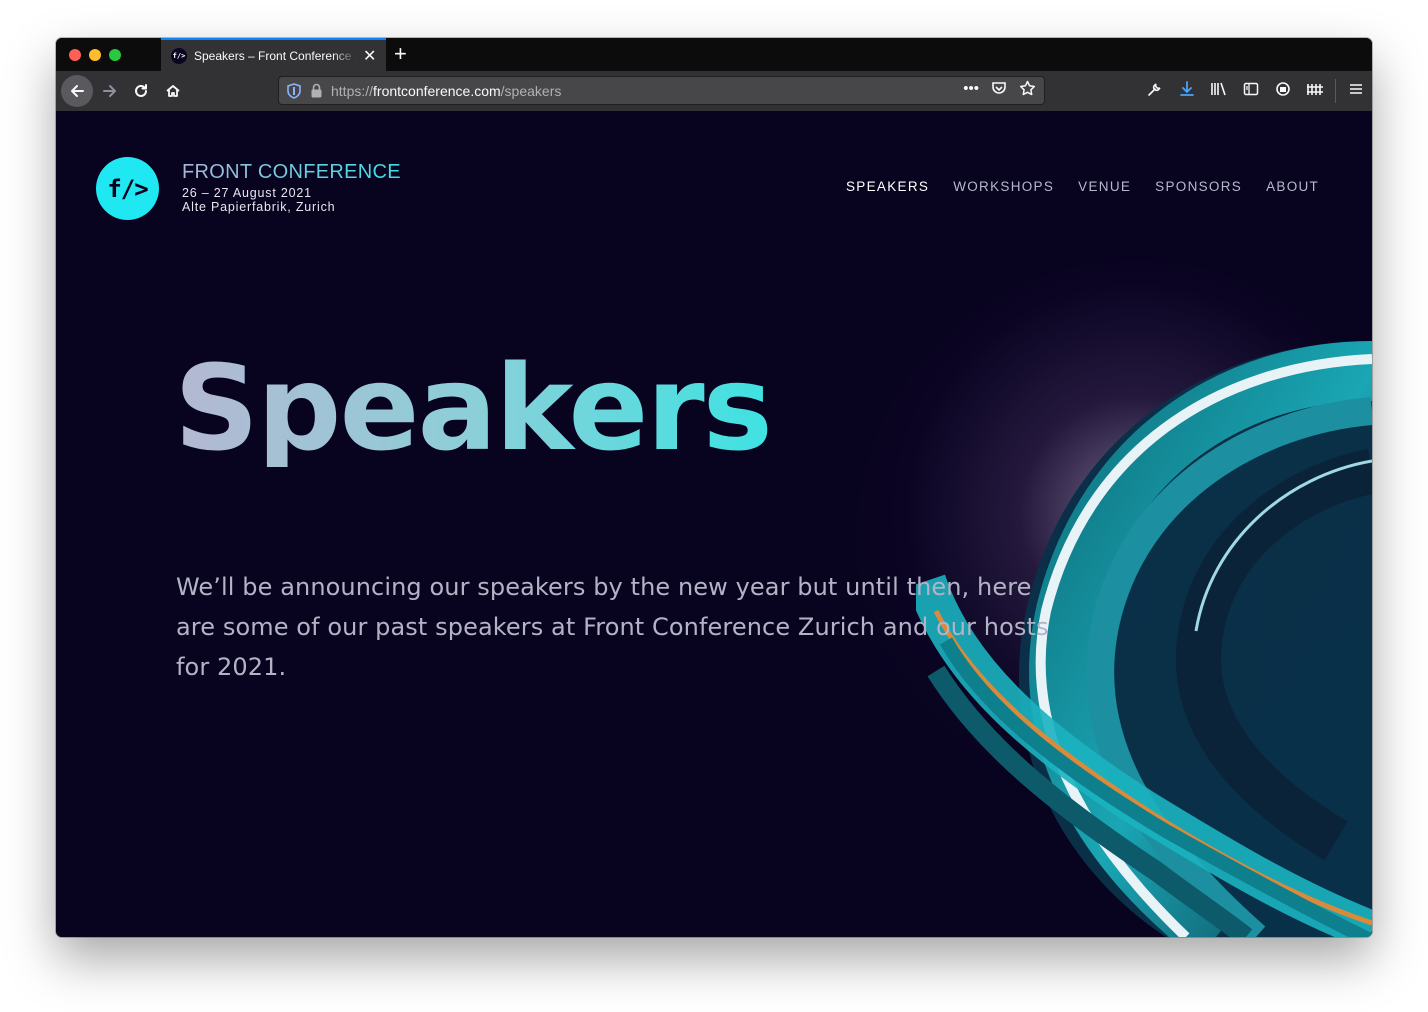 The width and height of the screenshot is (1428, 1012). What do you see at coordinates (291, 172) in the screenshot?
I see `brand-name: FRONT CONFERENCE` at bounding box center [291, 172].